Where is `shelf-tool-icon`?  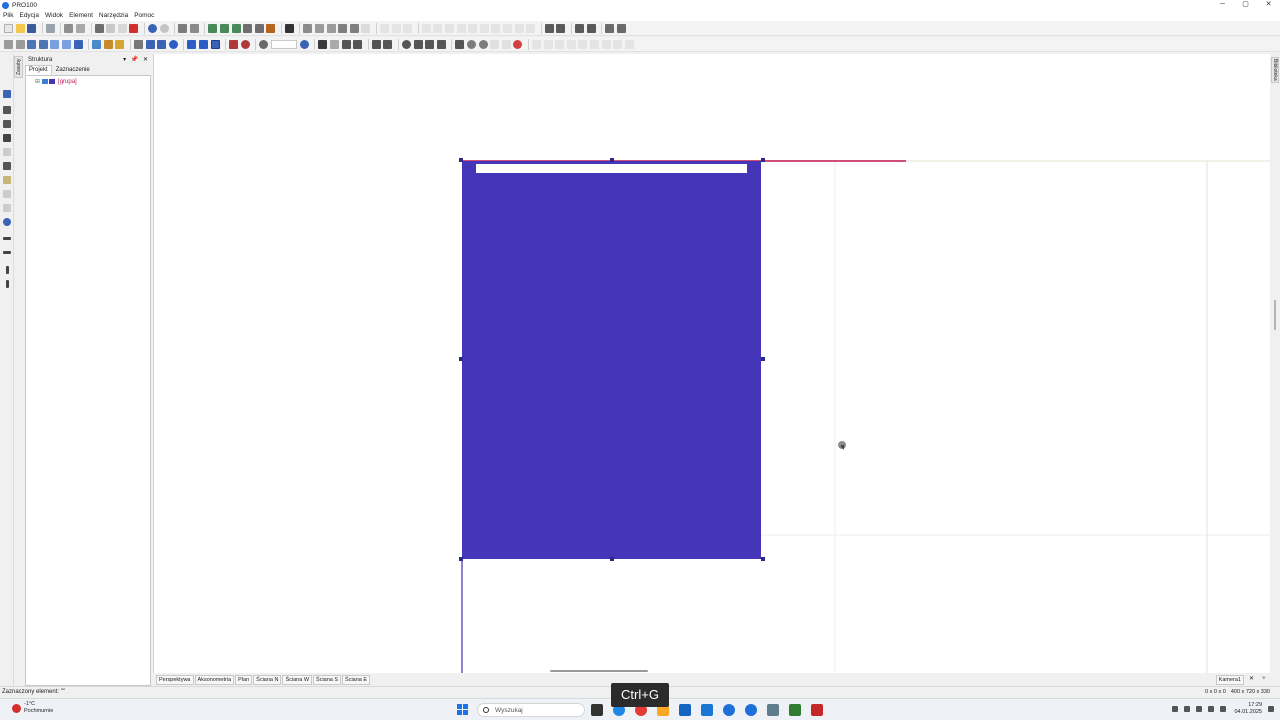 shelf-tool-icon is located at coordinates (7, 110).